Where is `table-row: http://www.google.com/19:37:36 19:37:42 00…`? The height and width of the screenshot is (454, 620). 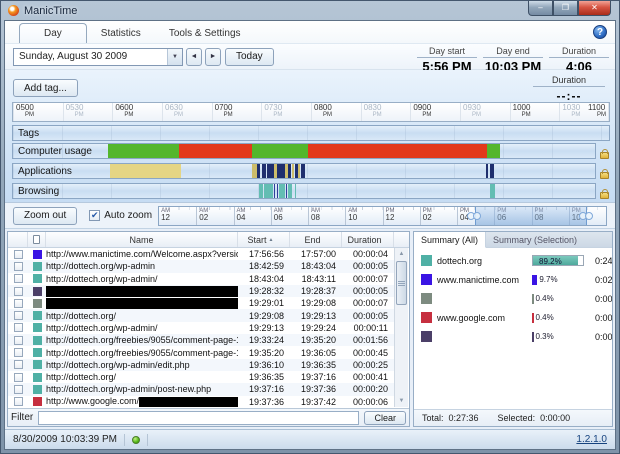
table-row: http://www.google.com/19:37:36 19:37:42 00… is located at coordinates (201, 402).